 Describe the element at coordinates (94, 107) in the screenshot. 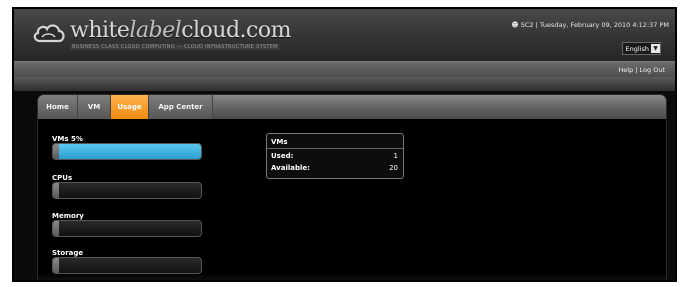

I see `tab-vm: VM` at that location.